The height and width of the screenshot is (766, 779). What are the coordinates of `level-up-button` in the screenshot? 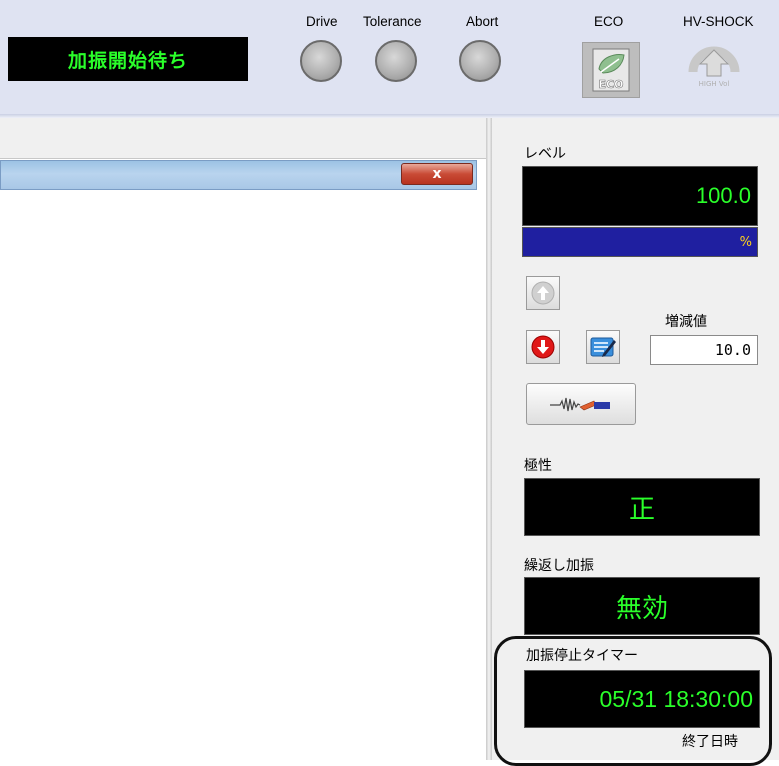 It's located at (543, 293).